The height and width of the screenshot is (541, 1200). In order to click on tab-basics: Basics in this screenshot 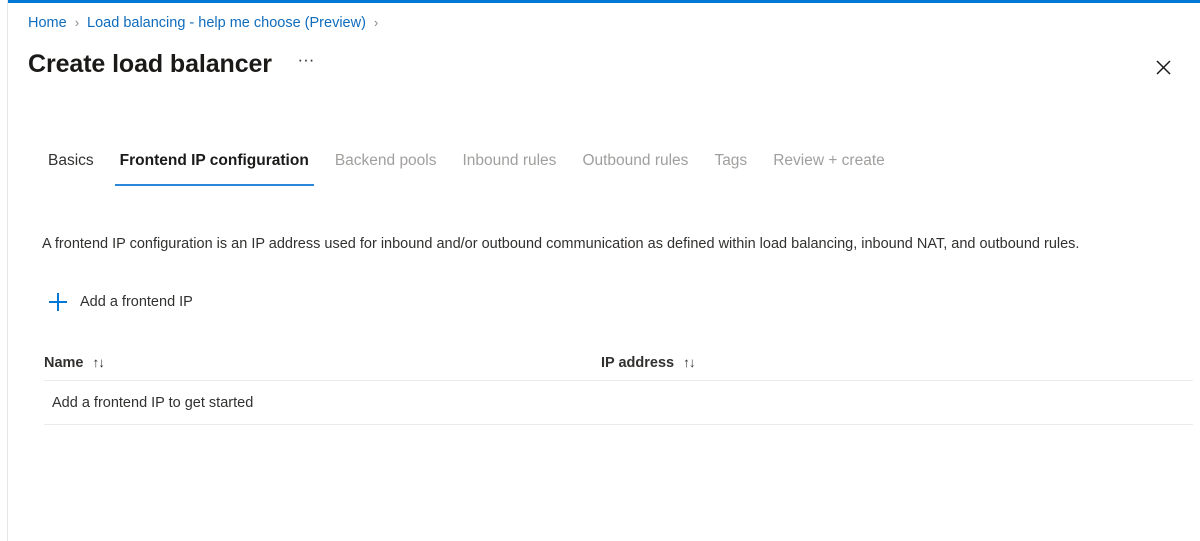, I will do `click(71, 167)`.